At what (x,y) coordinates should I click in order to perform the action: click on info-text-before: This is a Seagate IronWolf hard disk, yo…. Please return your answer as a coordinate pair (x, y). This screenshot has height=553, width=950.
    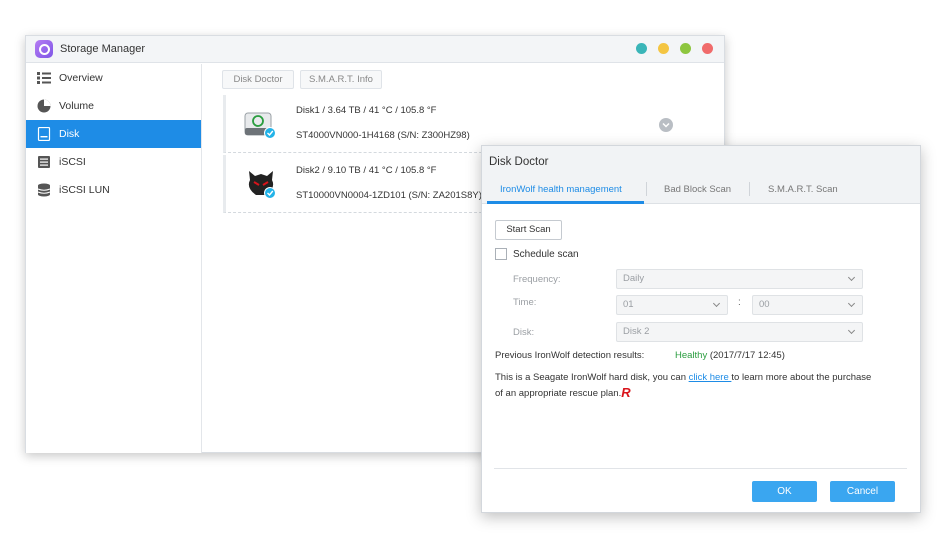
    Looking at the image, I should click on (592, 377).